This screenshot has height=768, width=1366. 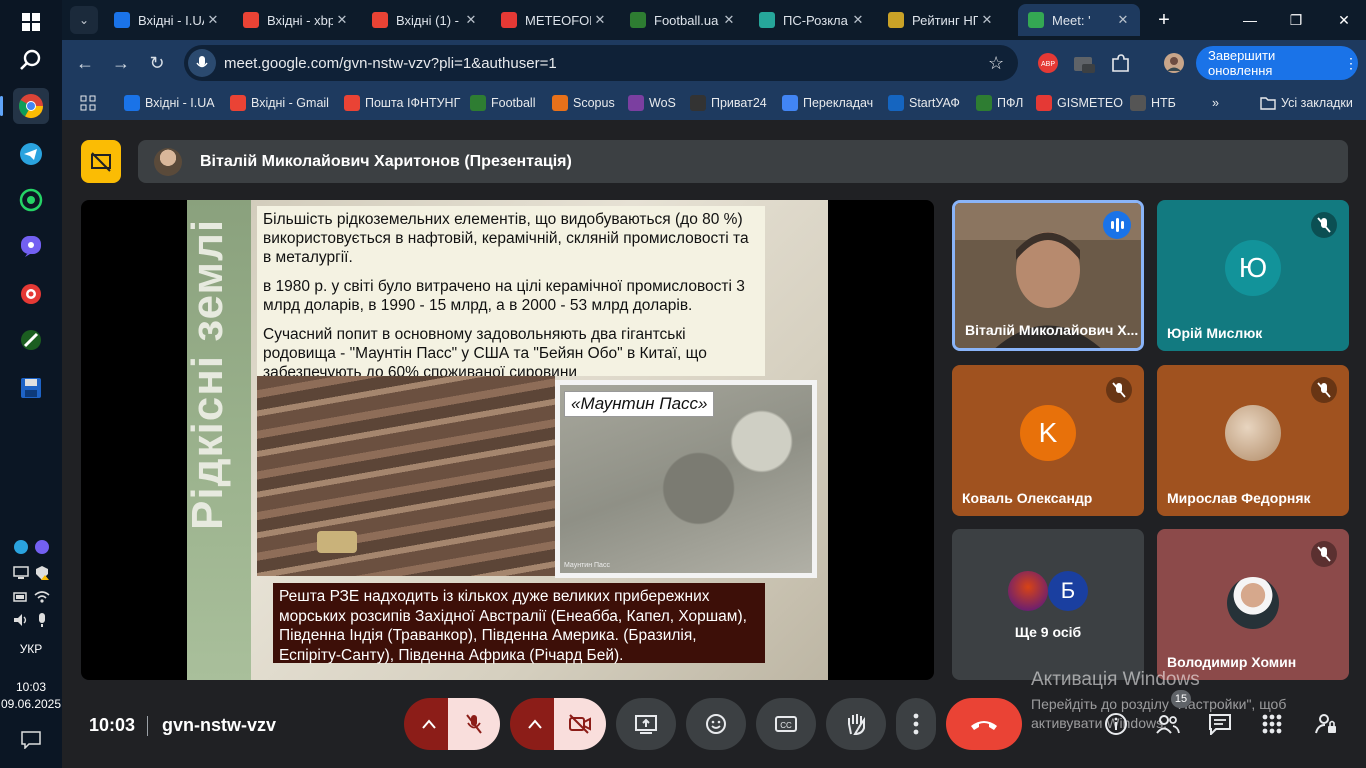 I want to click on bookmark-4: Football, so click(x=502, y=103).